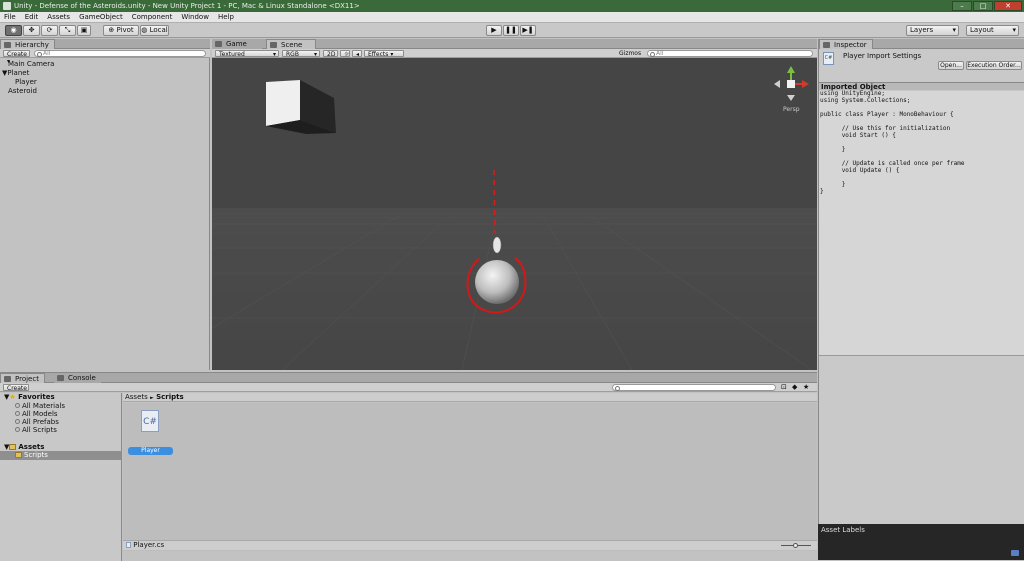 This screenshot has height=561, width=1024. I want to click on breadcrumb-assets: Assets, so click(136, 397).